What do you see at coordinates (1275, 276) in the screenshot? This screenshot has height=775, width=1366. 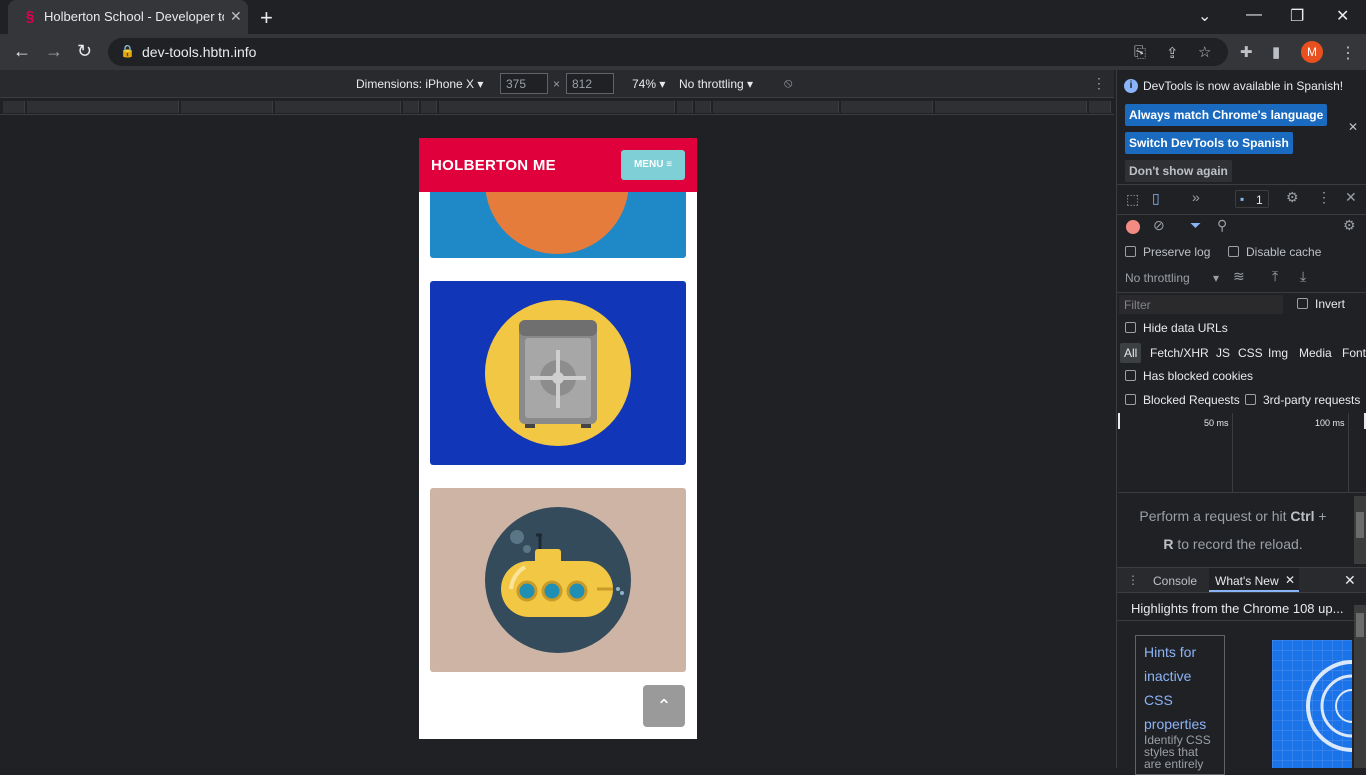 I see `import-har-icon: ⤒` at bounding box center [1275, 276].